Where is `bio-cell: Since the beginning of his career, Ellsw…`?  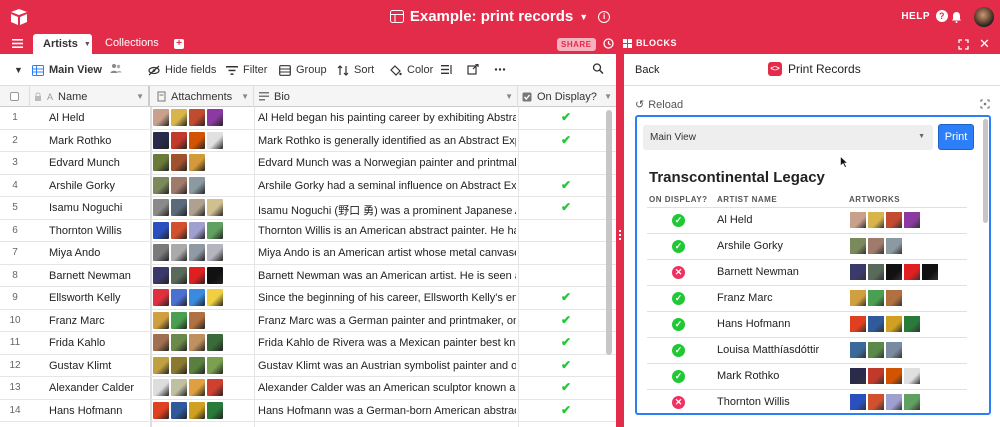
bio-cell: Since the beginning of his career, Ellsw… is located at coordinates (387, 298).